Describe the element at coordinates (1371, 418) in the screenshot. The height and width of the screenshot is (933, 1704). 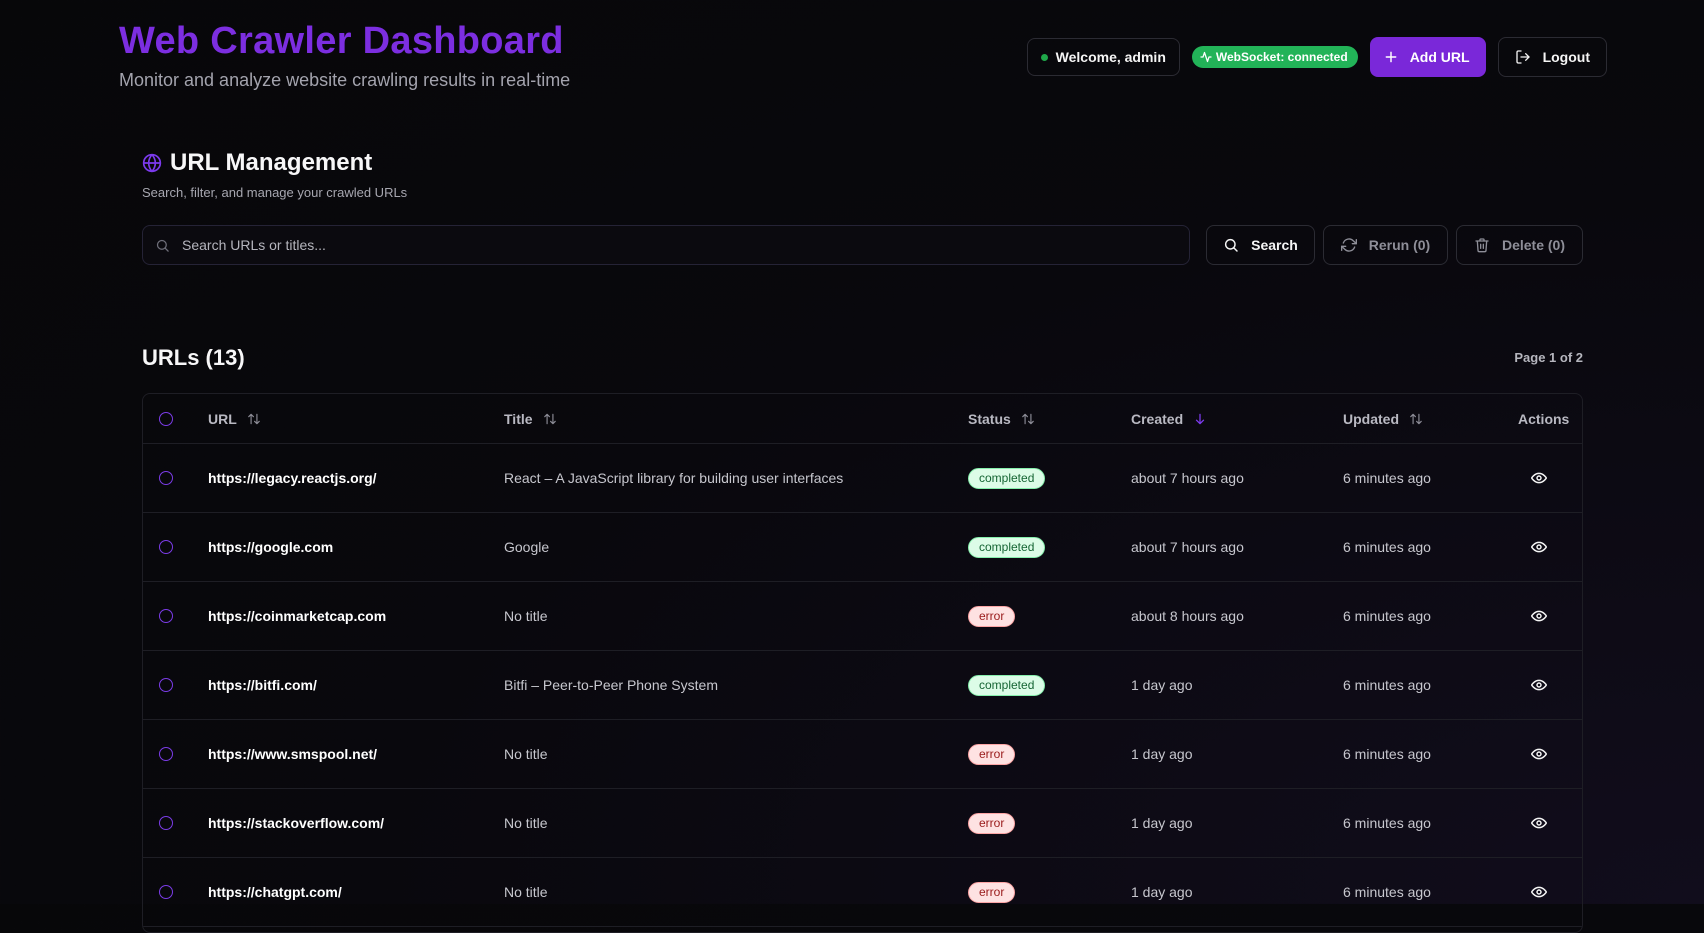
I see `column-label: Updated` at that location.